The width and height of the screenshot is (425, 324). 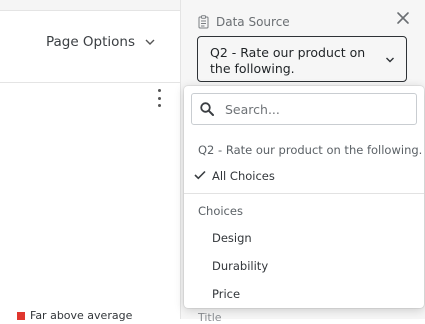 I want to click on selected-source-text: Q2 - Rate our product on the following., so click(x=288, y=60).